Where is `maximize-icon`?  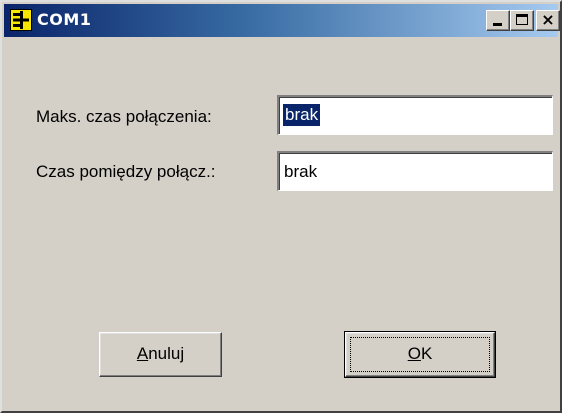 maximize-icon is located at coordinates (522, 19).